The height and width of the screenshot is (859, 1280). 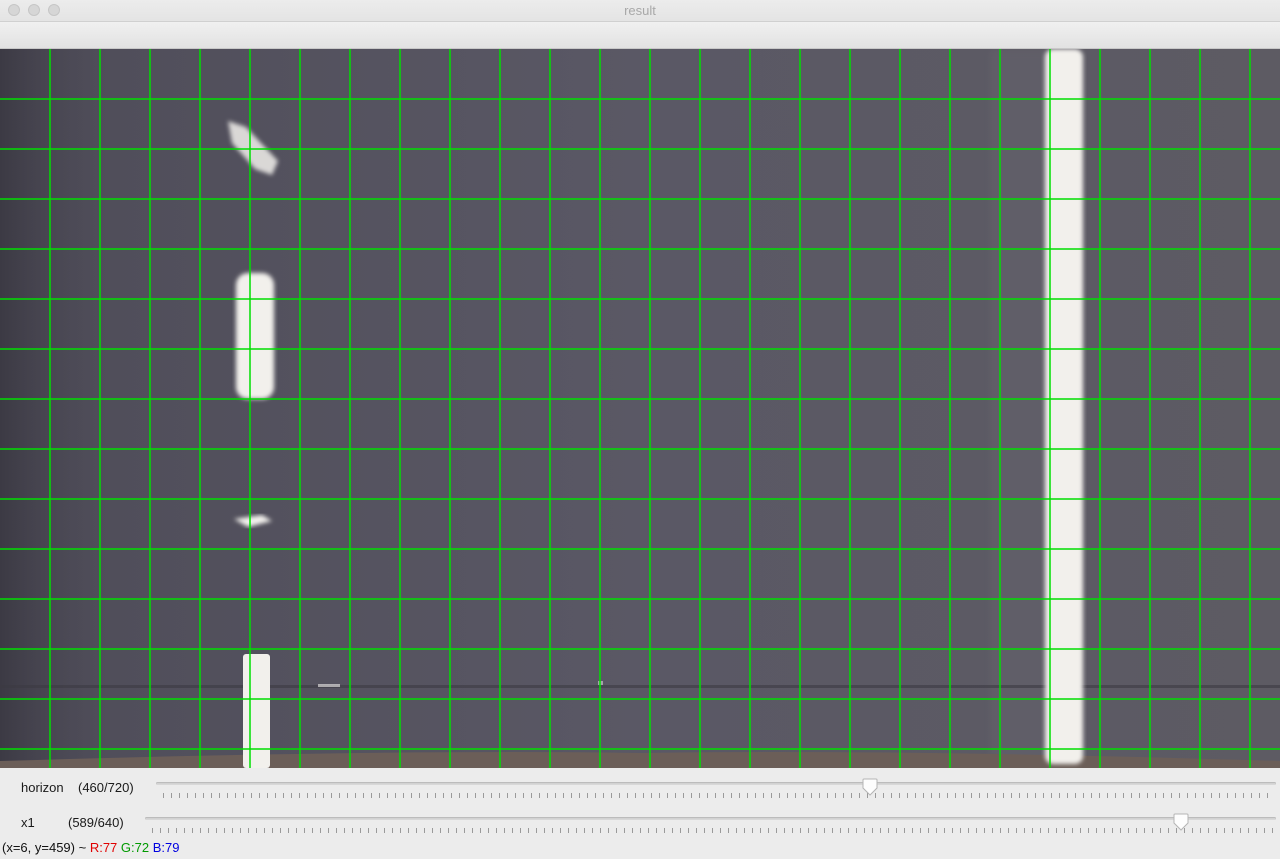 What do you see at coordinates (96, 822) in the screenshot?
I see `trackbar-value: (589/640)` at bounding box center [96, 822].